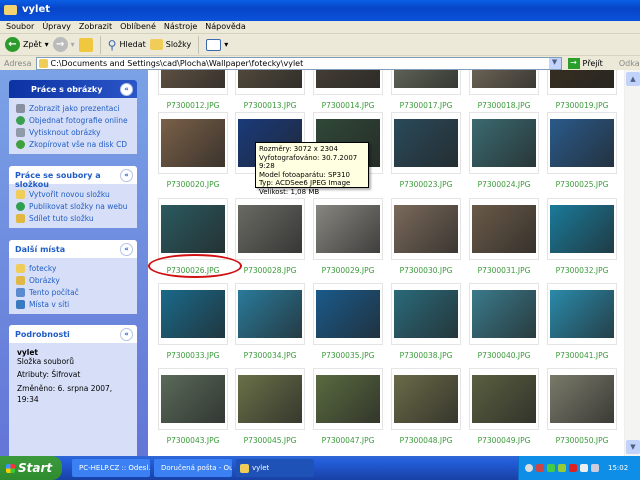  What do you see at coordinates (73, 292) in the screenshot?
I see `place-my-computer: Tento počítač` at bounding box center [73, 292].